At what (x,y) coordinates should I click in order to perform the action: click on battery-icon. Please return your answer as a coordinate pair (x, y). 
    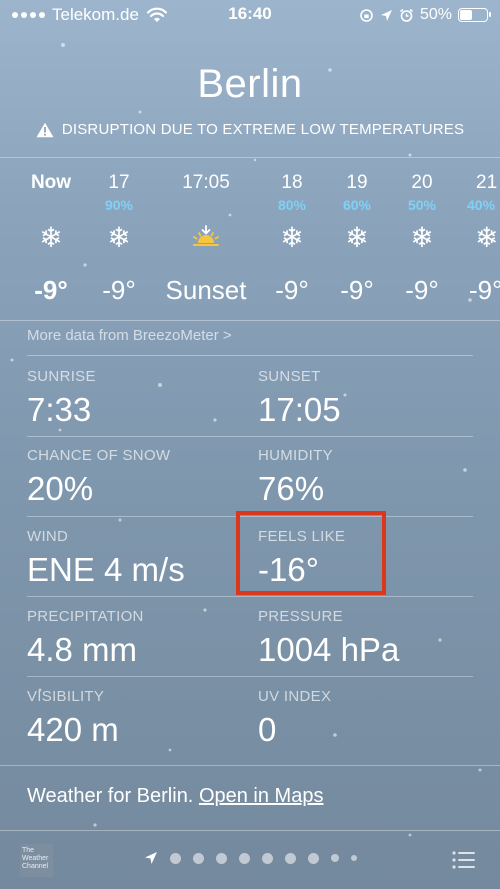
    Looking at the image, I should click on (474, 15).